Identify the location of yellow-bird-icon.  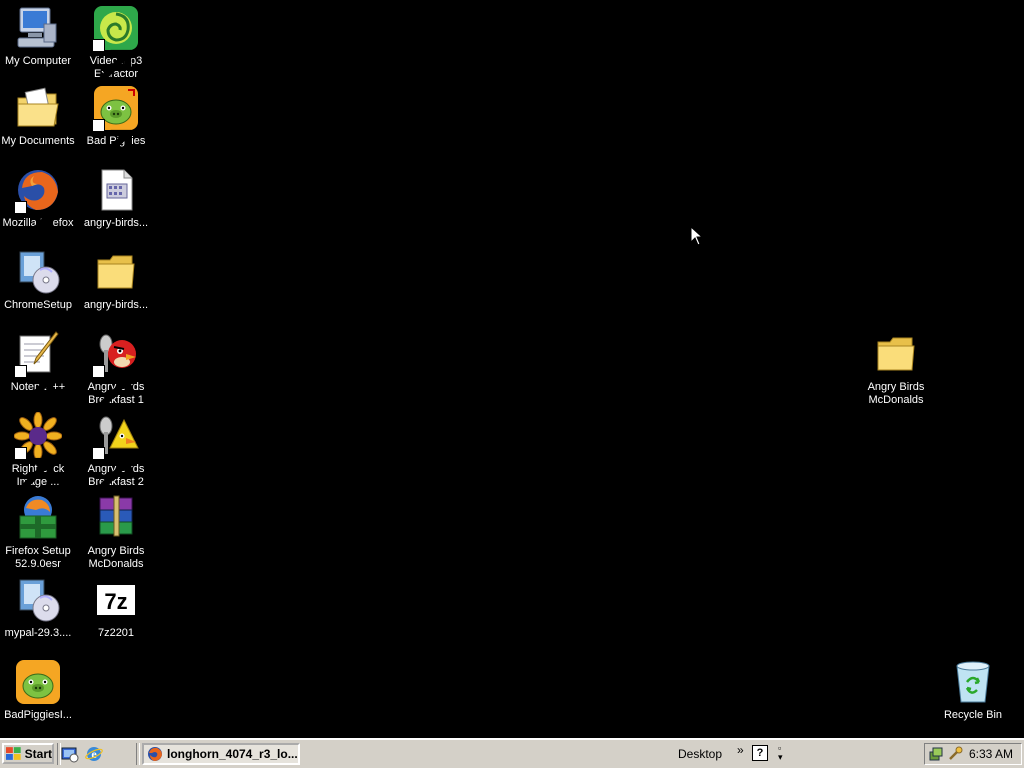
(116, 451).